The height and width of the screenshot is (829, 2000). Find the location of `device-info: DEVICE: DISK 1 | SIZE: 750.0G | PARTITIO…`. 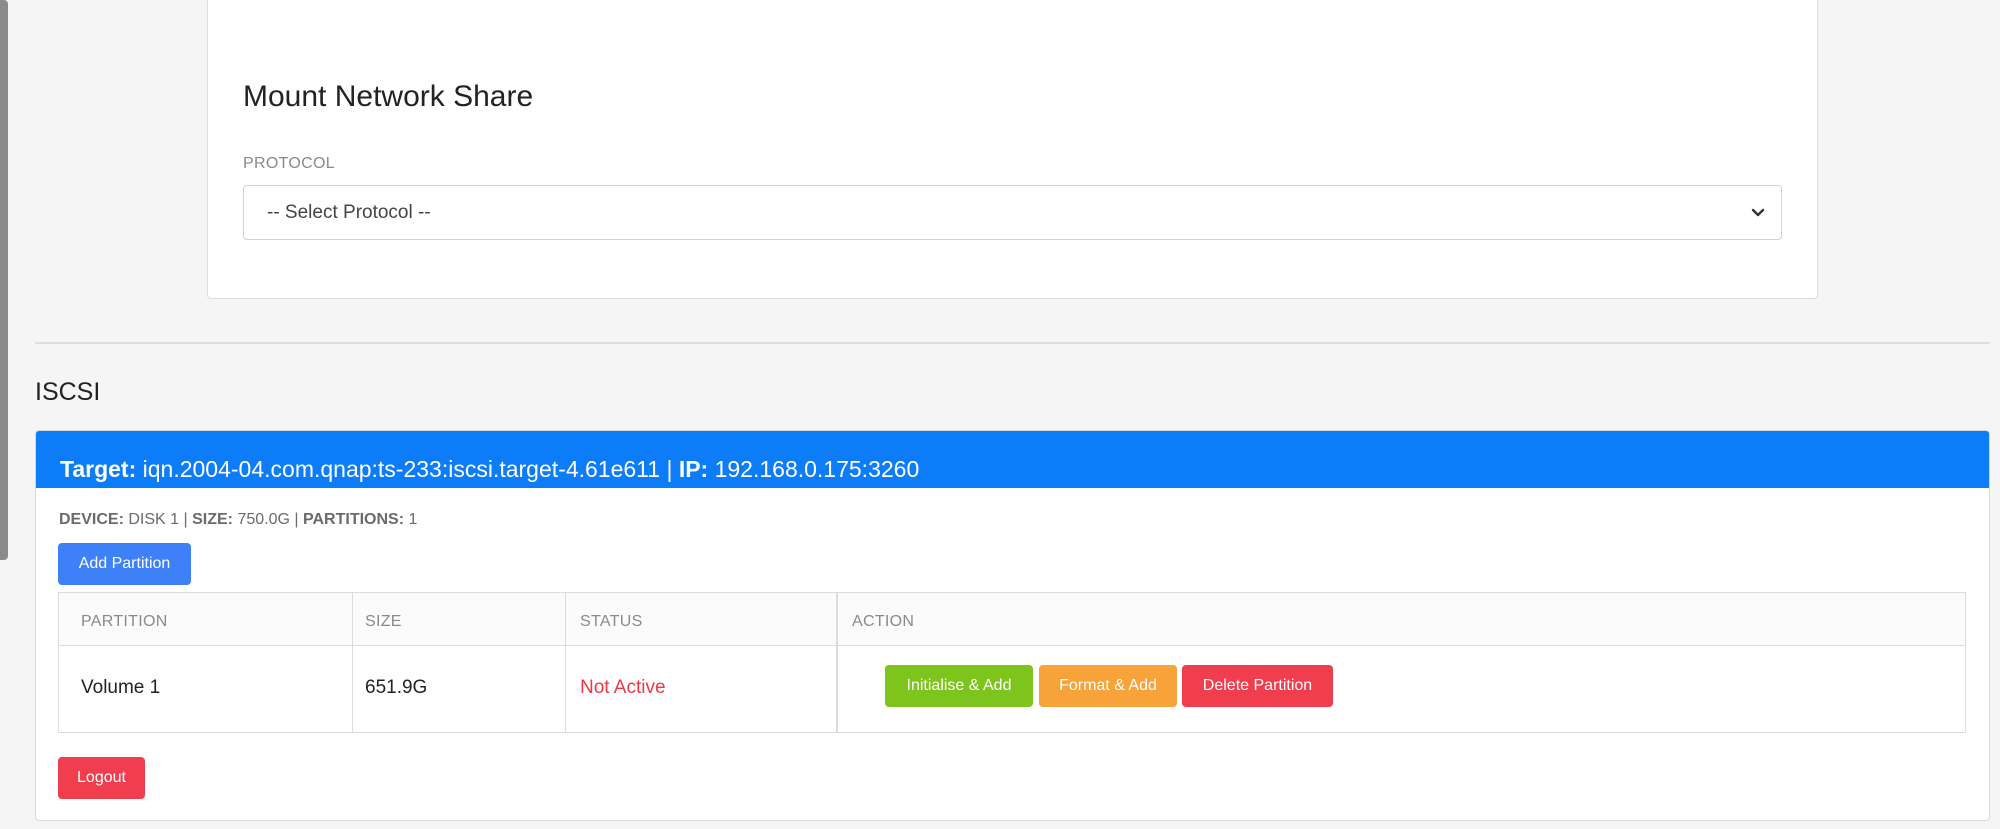

device-info: DEVICE: DISK 1 | SIZE: 750.0G | PARTITIO… is located at coordinates (238, 520).